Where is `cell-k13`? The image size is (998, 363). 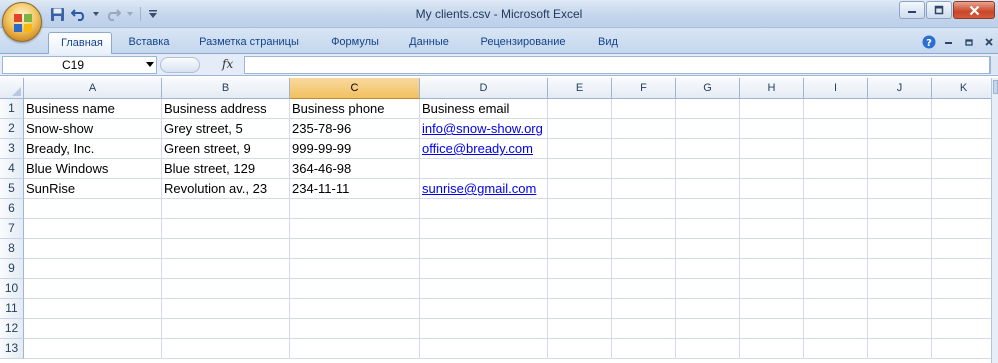 cell-k13 is located at coordinates (961, 349).